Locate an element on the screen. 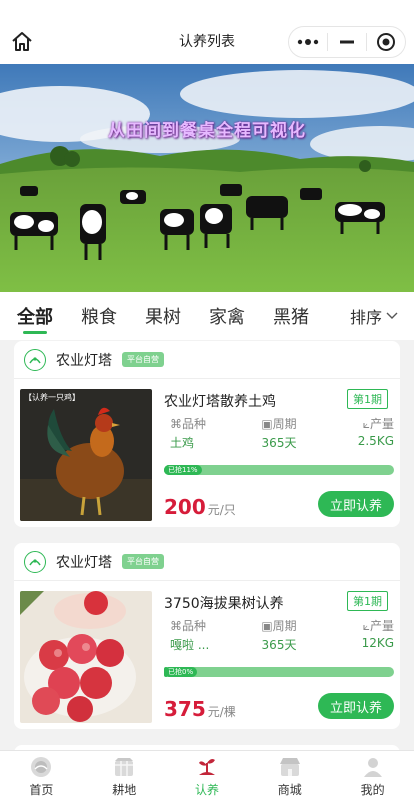  price: 375 元/棵 is located at coordinates (200, 709).